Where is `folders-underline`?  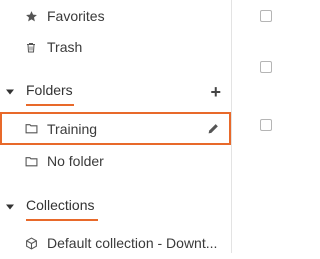 folders-underline is located at coordinates (50, 105).